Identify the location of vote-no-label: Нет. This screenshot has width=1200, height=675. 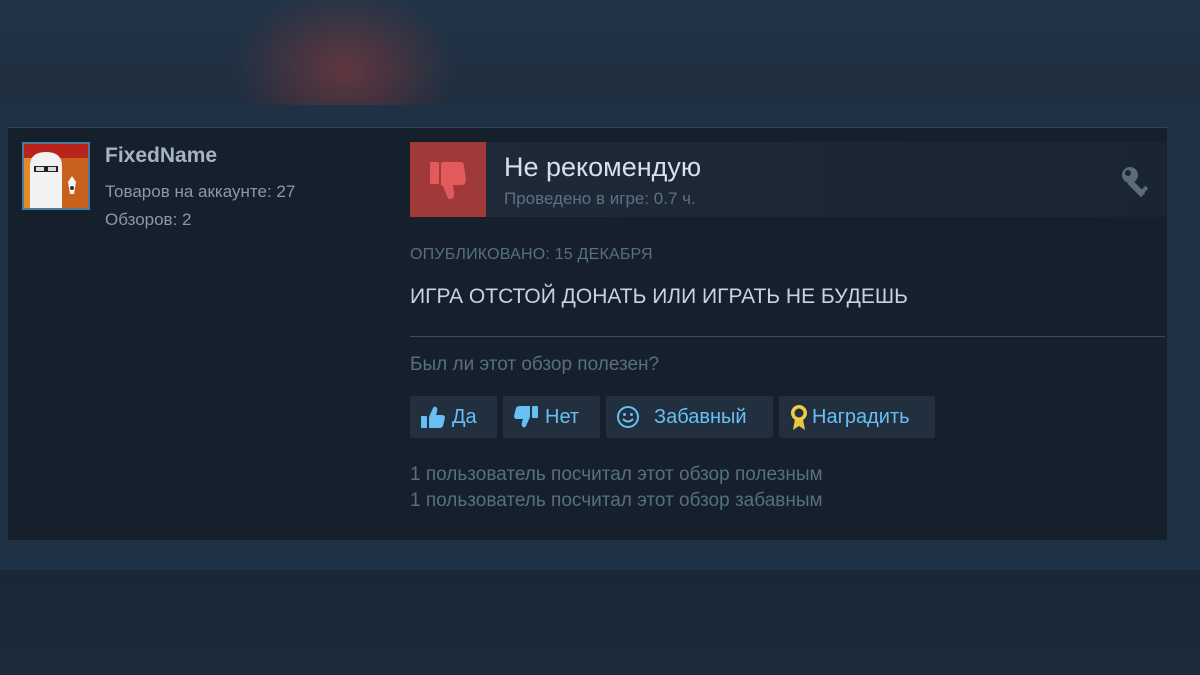
(562, 416).